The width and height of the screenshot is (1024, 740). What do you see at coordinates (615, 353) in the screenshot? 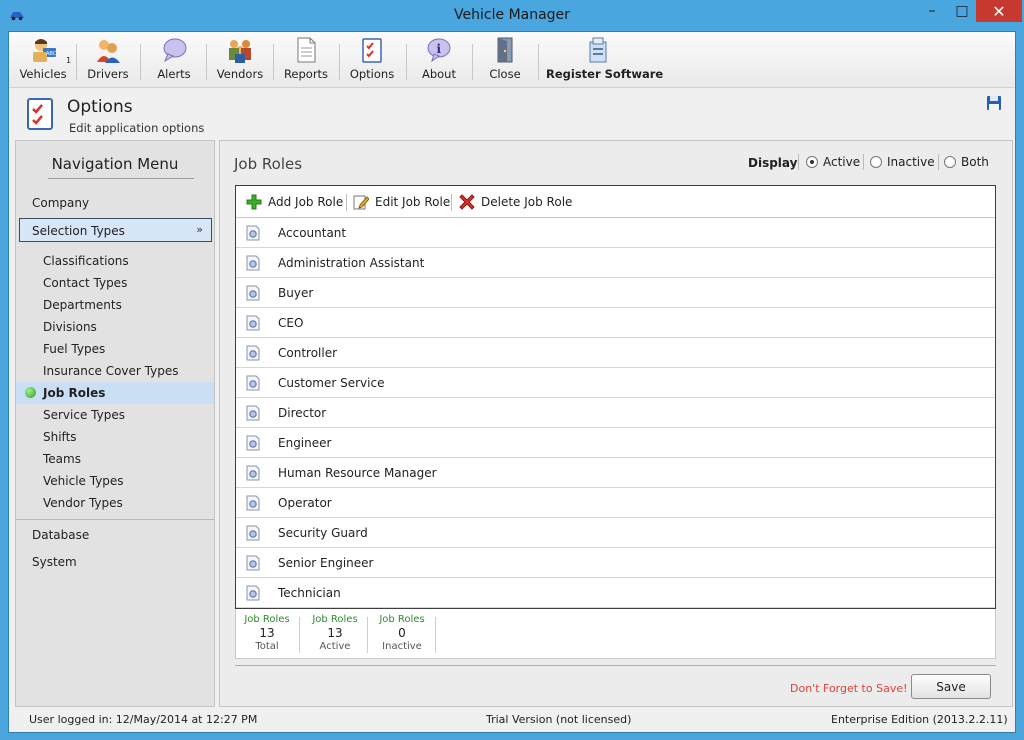
I see `list-item: Controller` at bounding box center [615, 353].